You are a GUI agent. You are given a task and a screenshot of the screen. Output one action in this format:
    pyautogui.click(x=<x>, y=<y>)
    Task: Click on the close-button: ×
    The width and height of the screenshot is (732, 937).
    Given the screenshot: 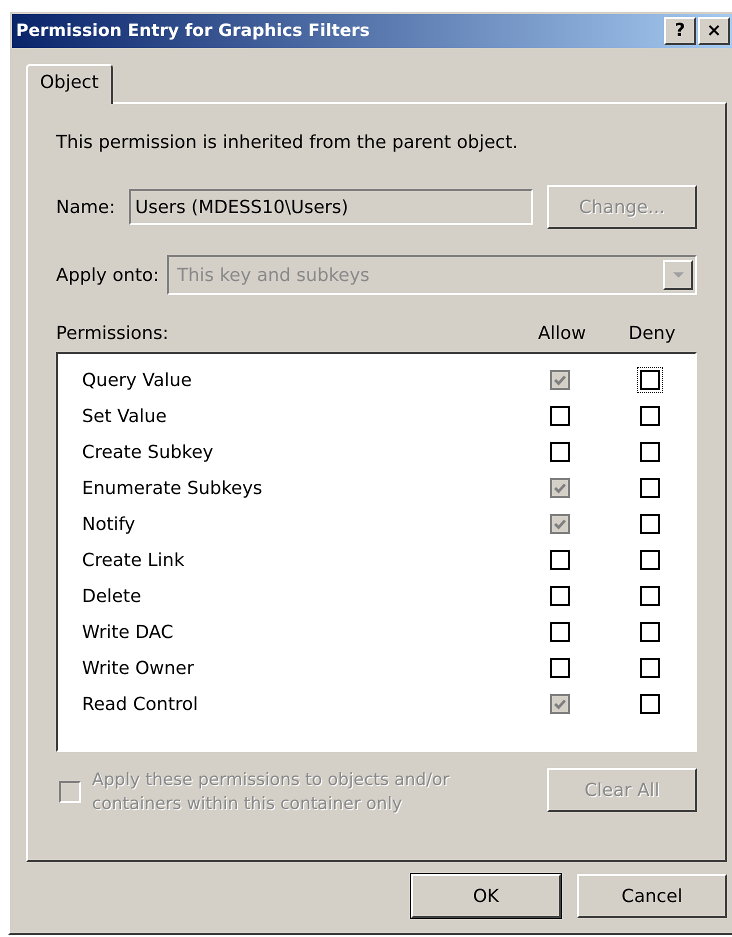 What is the action you would take?
    pyautogui.click(x=714, y=31)
    